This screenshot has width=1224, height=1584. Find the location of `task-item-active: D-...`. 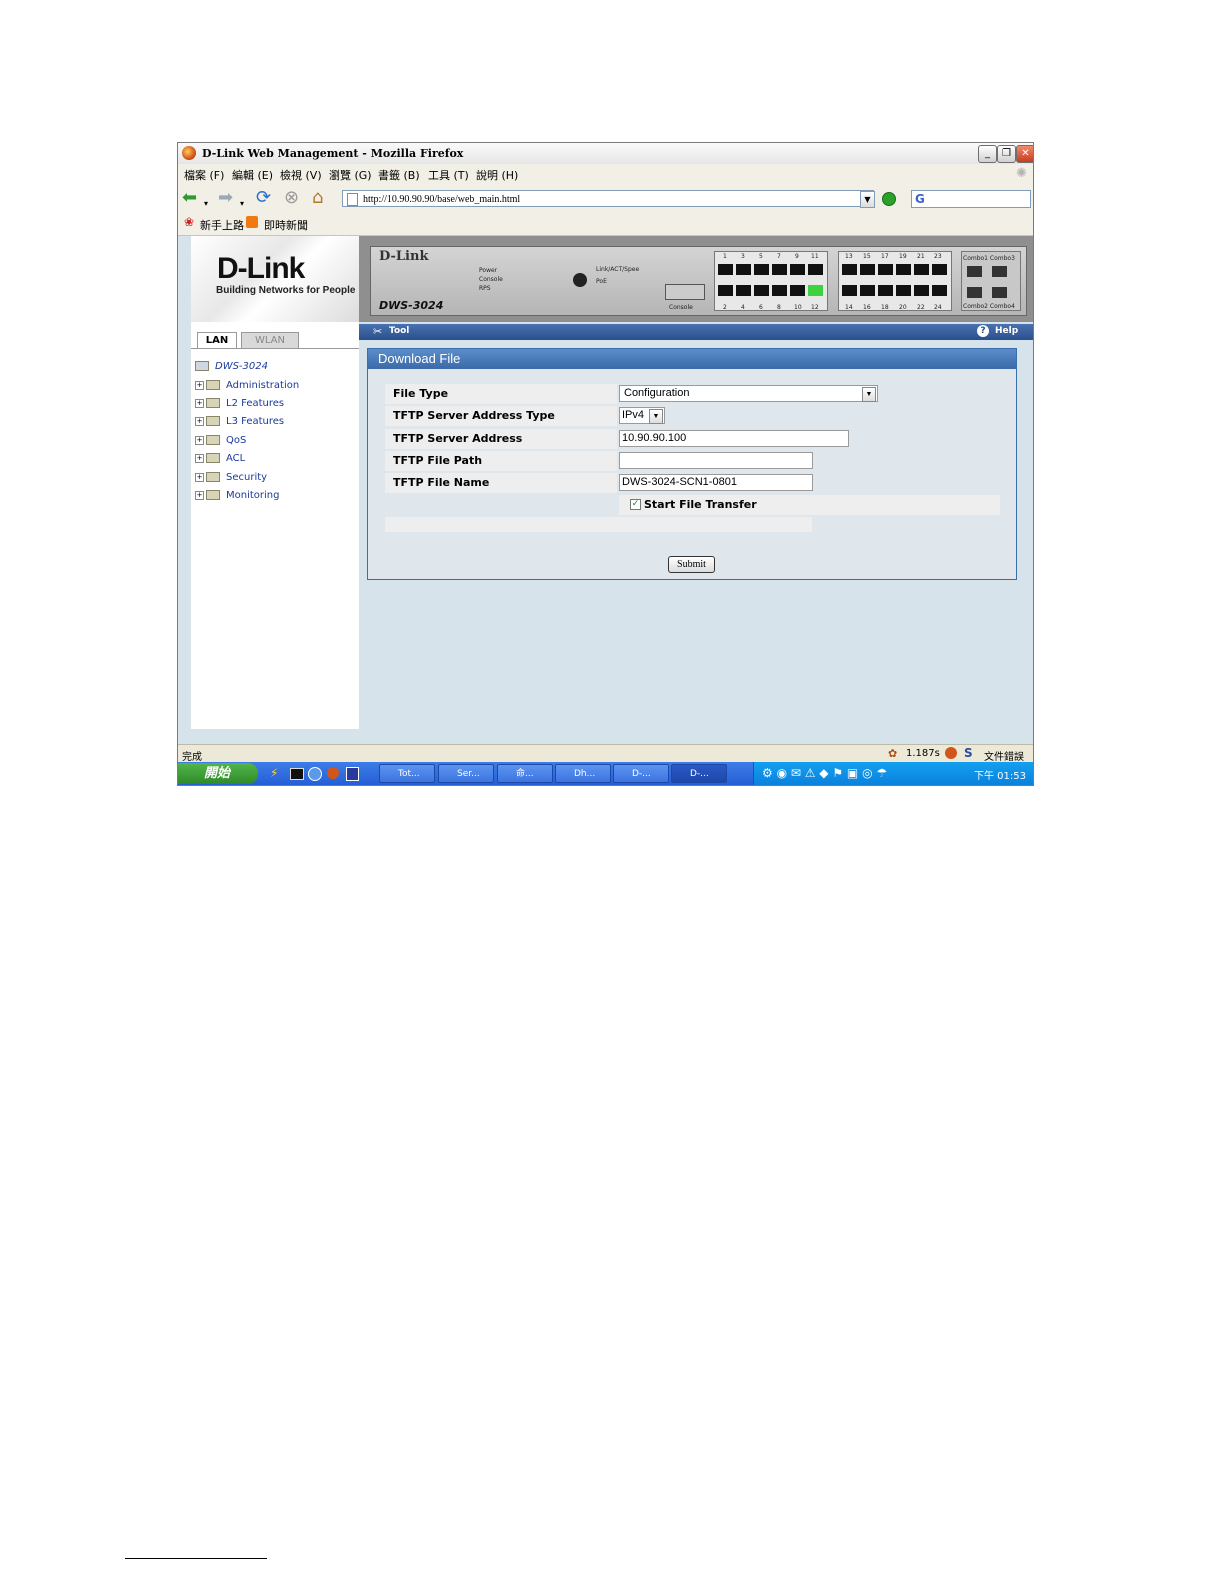

task-item-active: D-... is located at coordinates (699, 773).